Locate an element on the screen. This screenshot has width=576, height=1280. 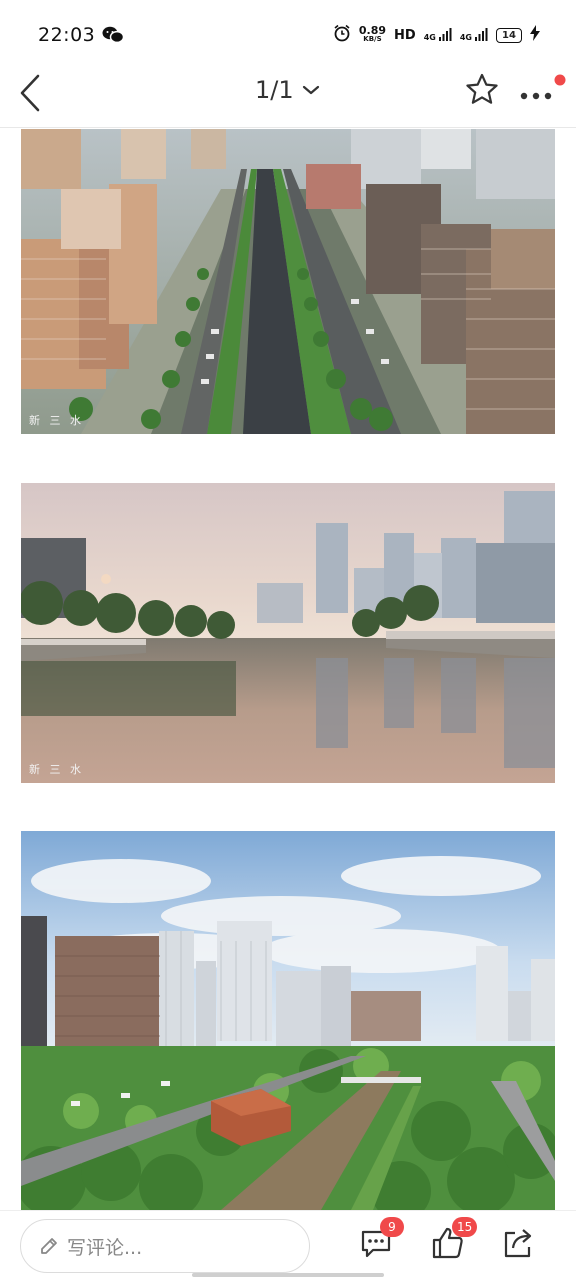
charging-icon is located at coordinates (535, 35).